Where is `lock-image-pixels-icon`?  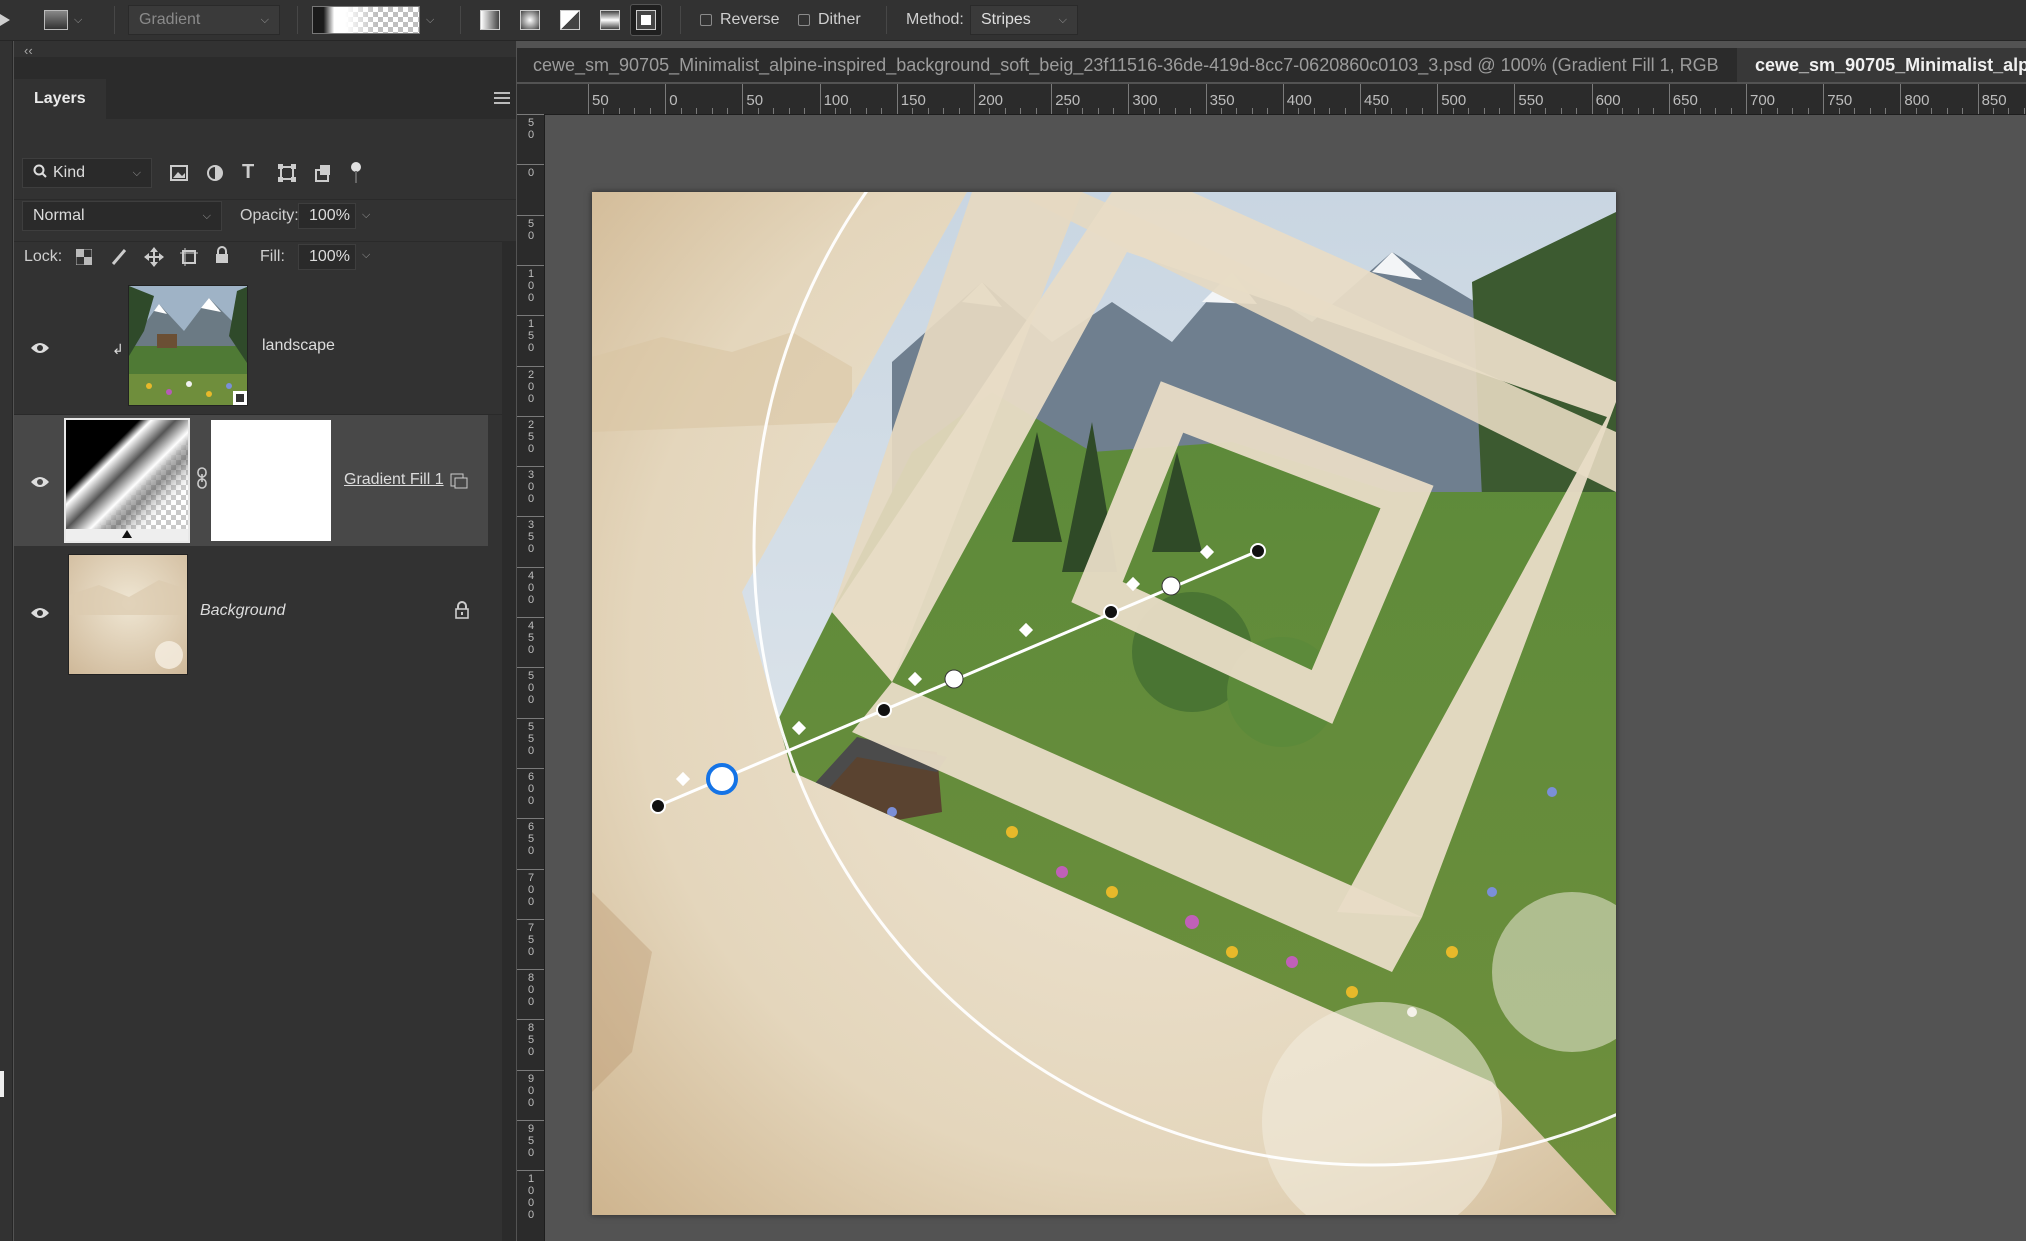
lock-image-pixels-icon is located at coordinates (119, 259).